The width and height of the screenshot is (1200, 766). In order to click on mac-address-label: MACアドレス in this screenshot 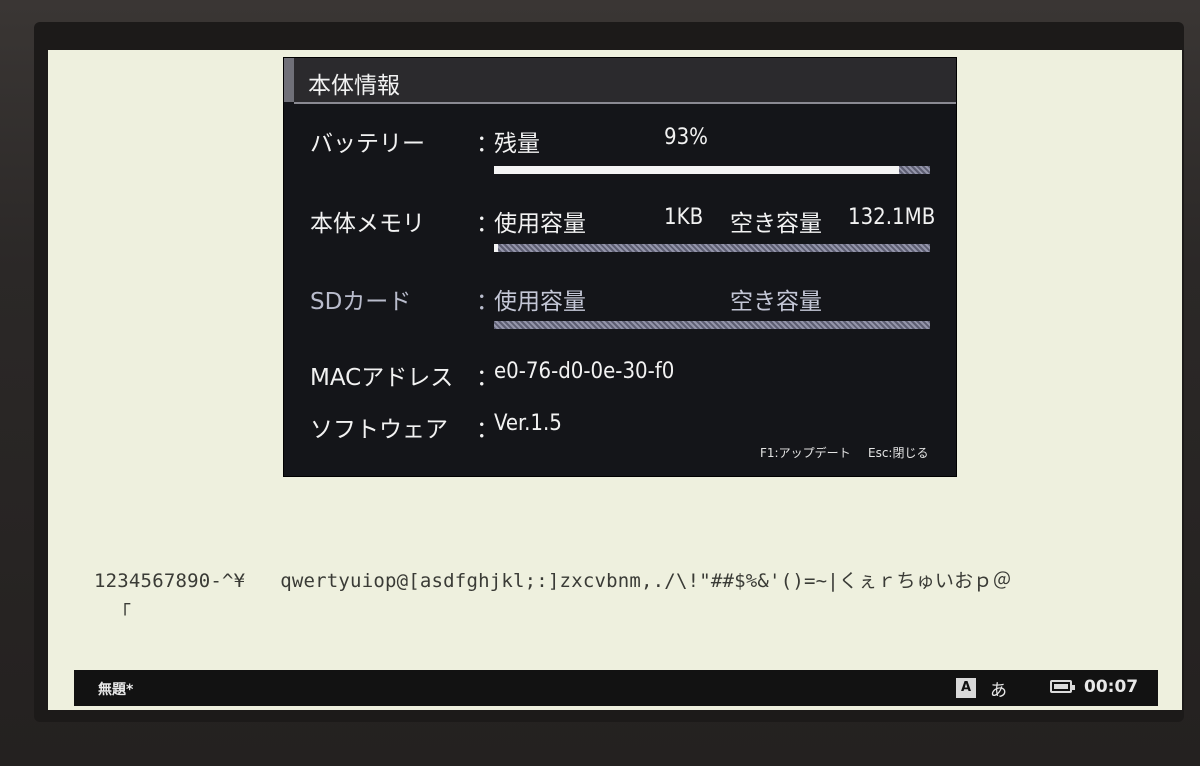, I will do `click(382, 378)`.